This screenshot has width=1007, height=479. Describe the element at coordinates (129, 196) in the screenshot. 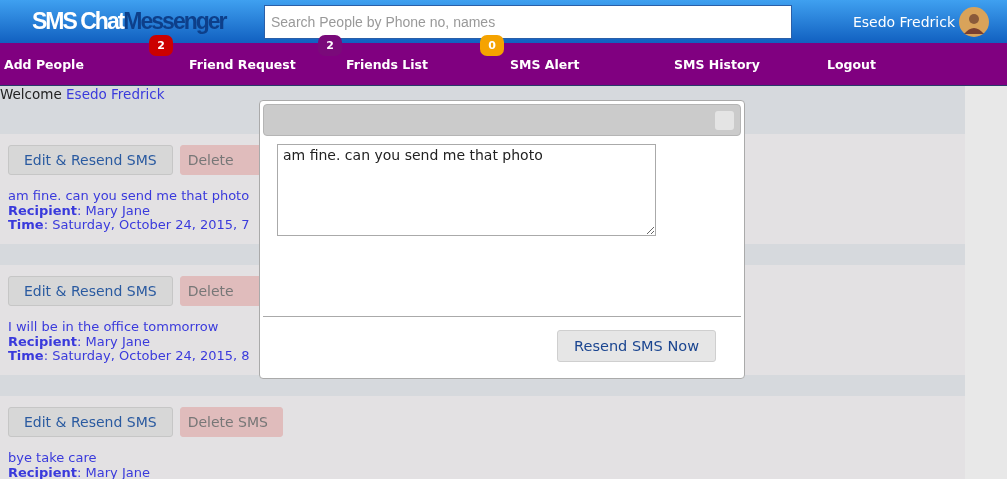

I see `message-text: am fine. can you send me that photo` at that location.